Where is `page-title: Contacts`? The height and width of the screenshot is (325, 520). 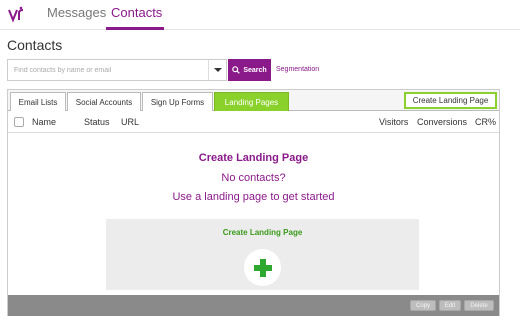 page-title: Contacts is located at coordinates (35, 45).